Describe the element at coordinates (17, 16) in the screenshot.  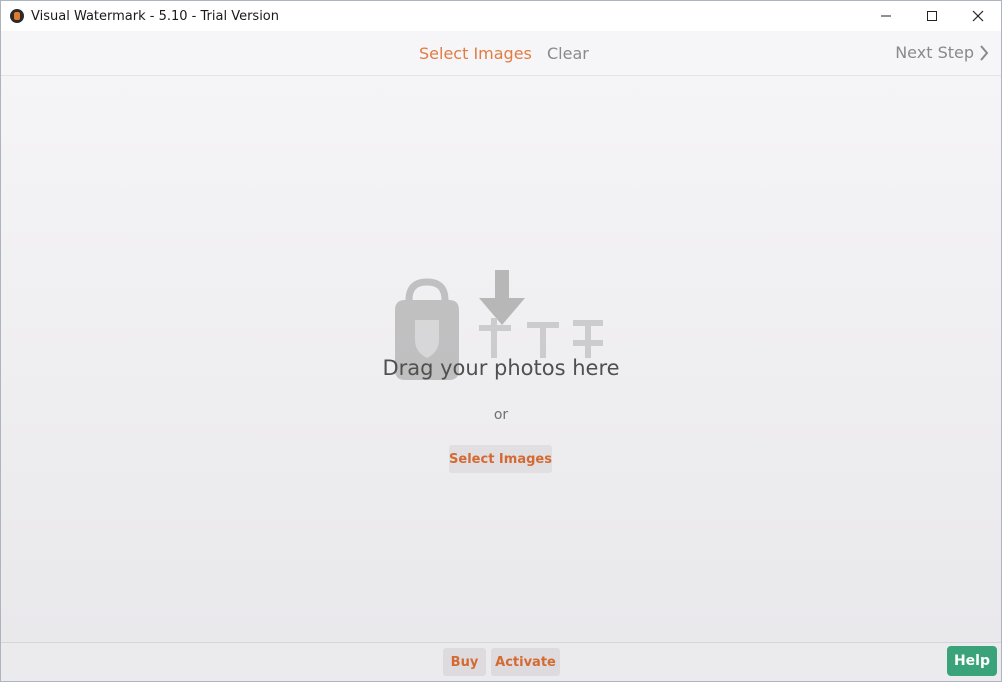
I see `padlock-logo-icon` at that location.